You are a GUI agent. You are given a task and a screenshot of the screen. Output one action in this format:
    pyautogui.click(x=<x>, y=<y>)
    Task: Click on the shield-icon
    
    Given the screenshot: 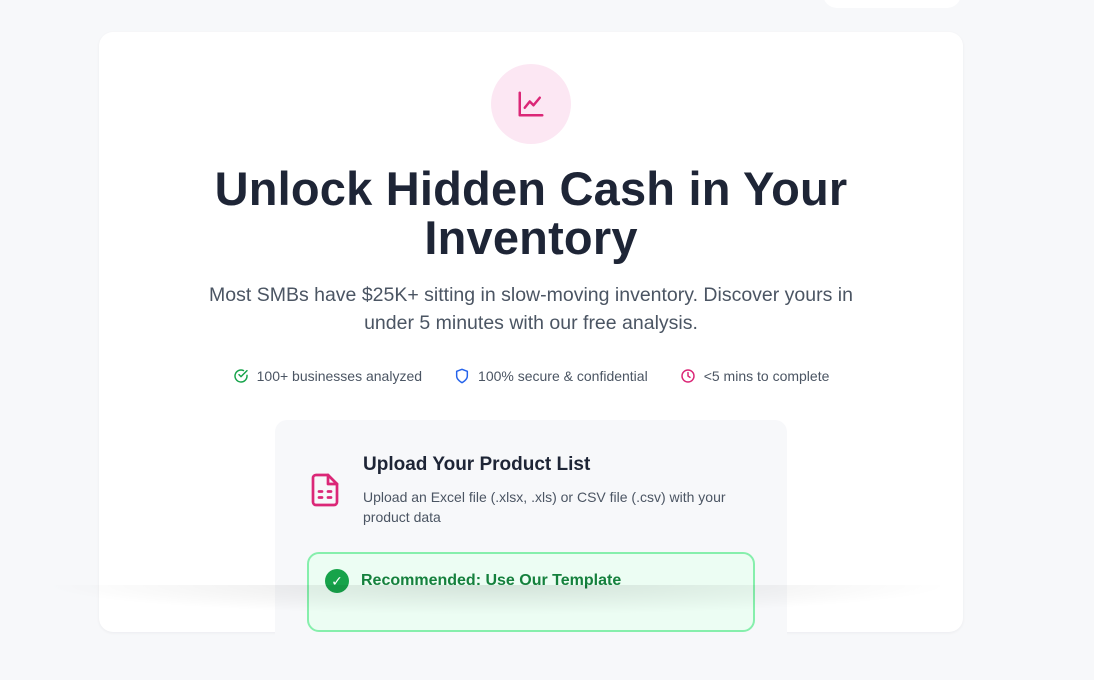 What is the action you would take?
    pyautogui.click(x=462, y=376)
    